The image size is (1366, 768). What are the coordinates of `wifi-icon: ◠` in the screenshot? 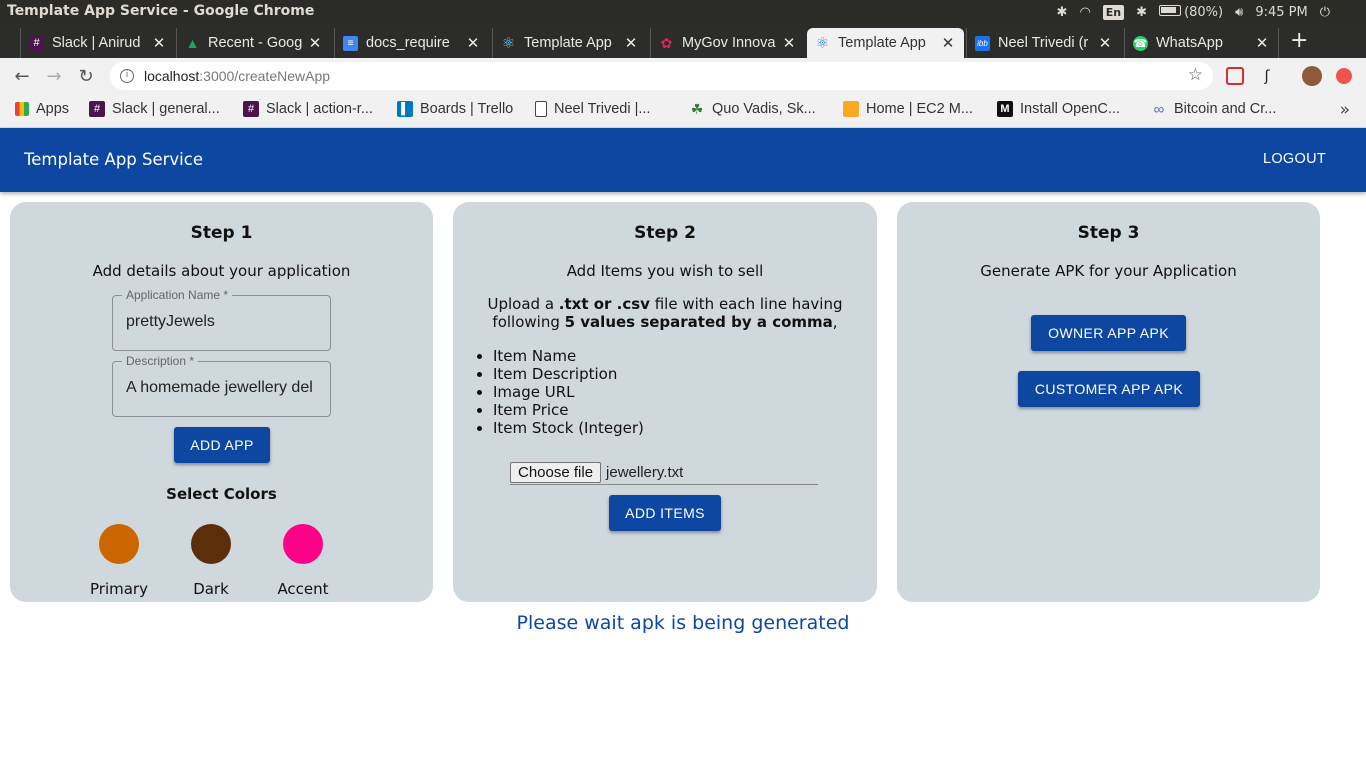 It's located at (1084, 12).